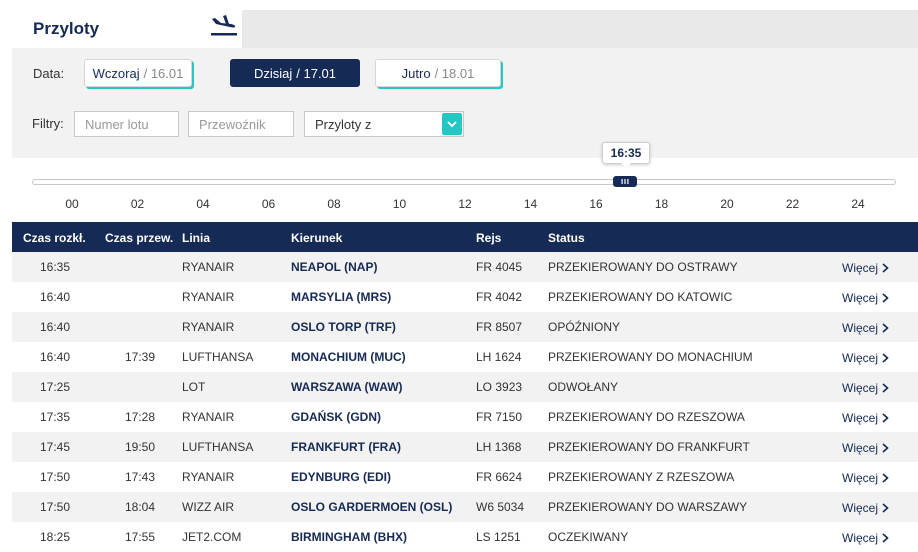 This screenshot has height=552, width=918. I want to click on date-label: Data:, so click(49, 73).